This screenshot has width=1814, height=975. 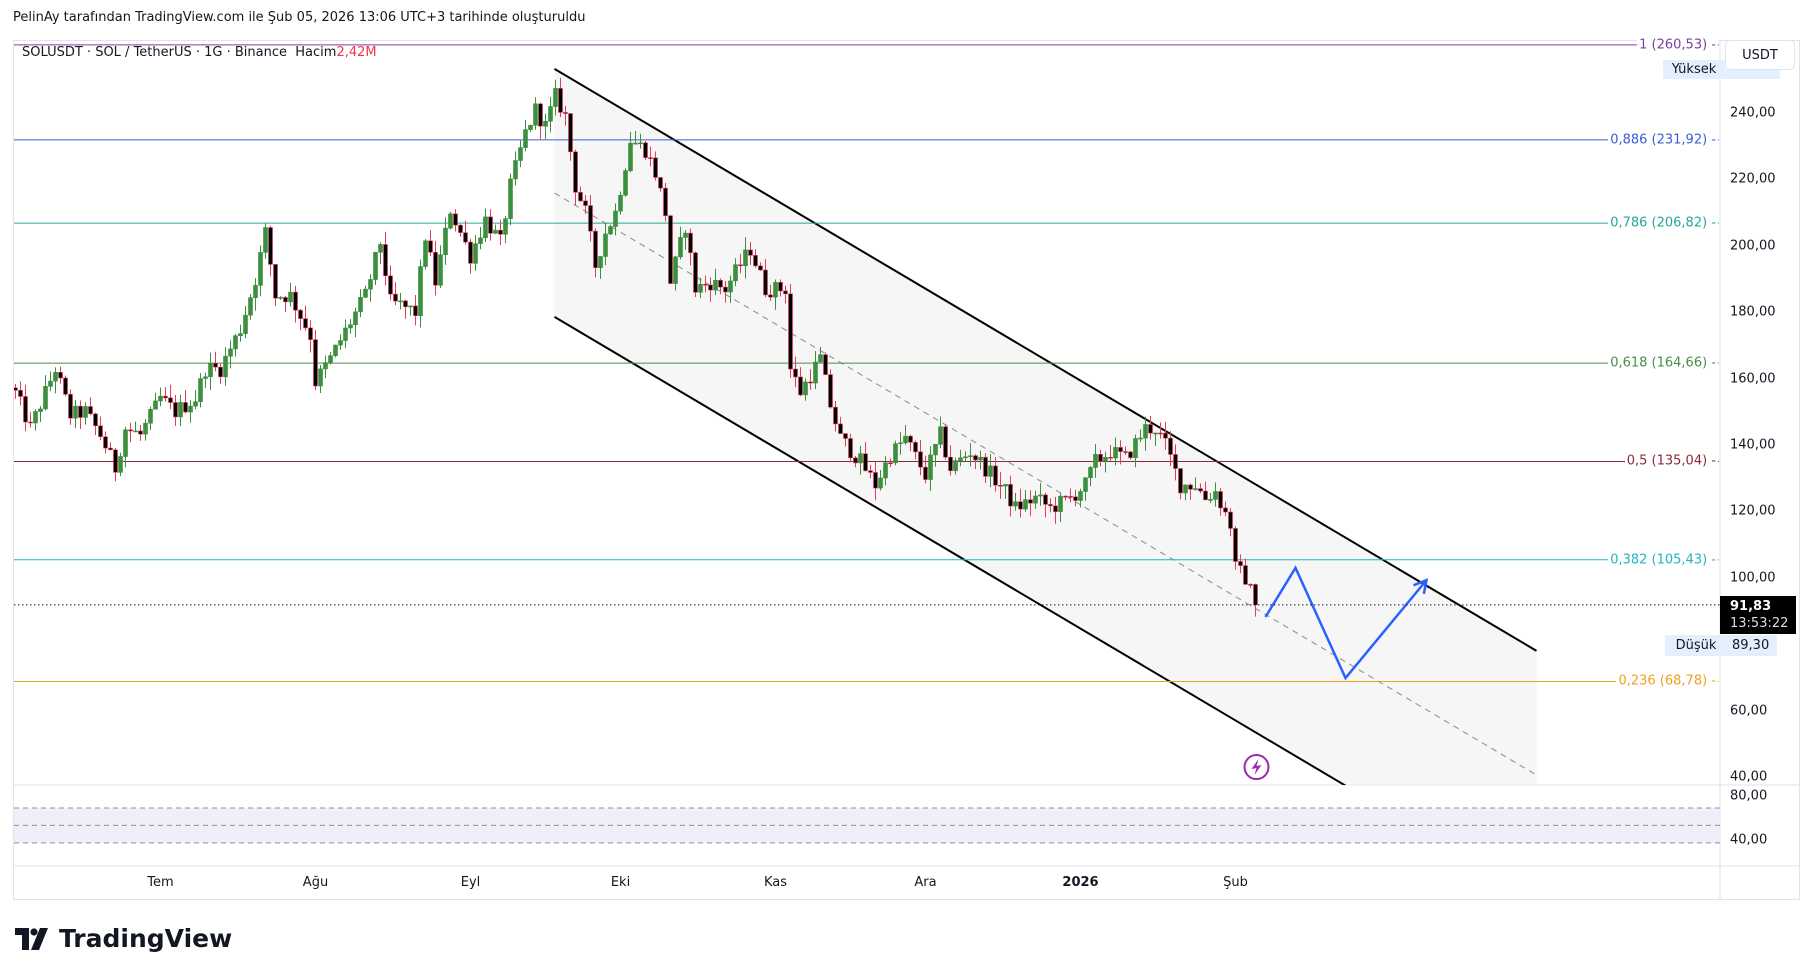 I want to click on fib-level-label: 0,786 (206,82) -, so click(x=1663, y=223).